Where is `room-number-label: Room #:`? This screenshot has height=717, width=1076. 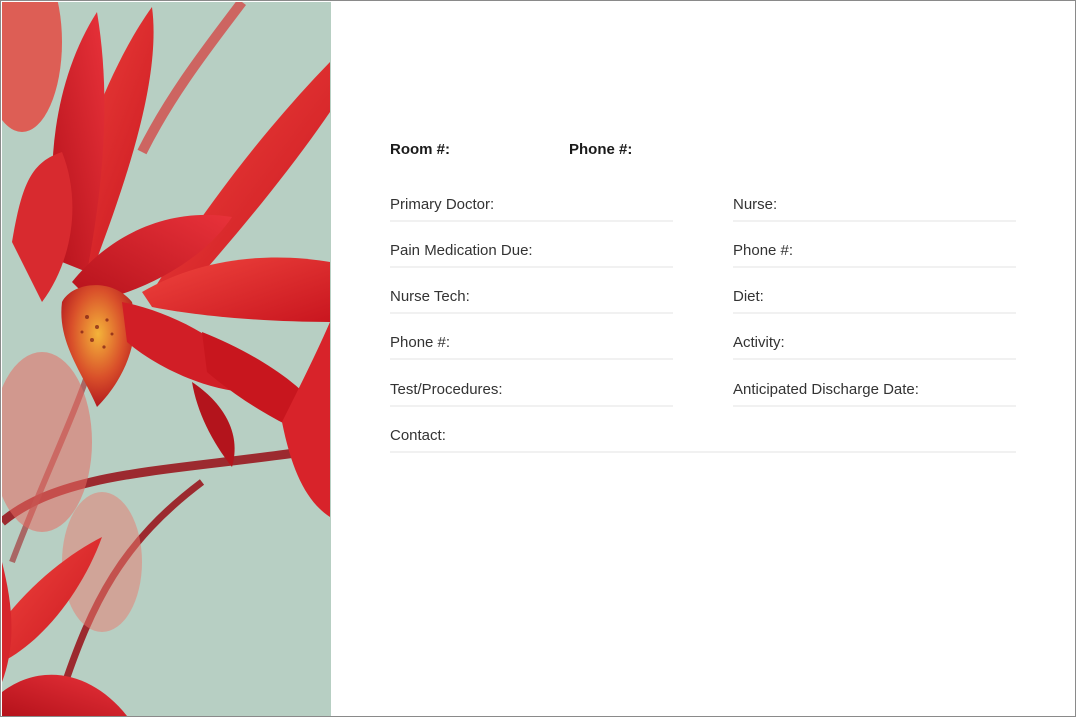
room-number-label: Room #: is located at coordinates (420, 149).